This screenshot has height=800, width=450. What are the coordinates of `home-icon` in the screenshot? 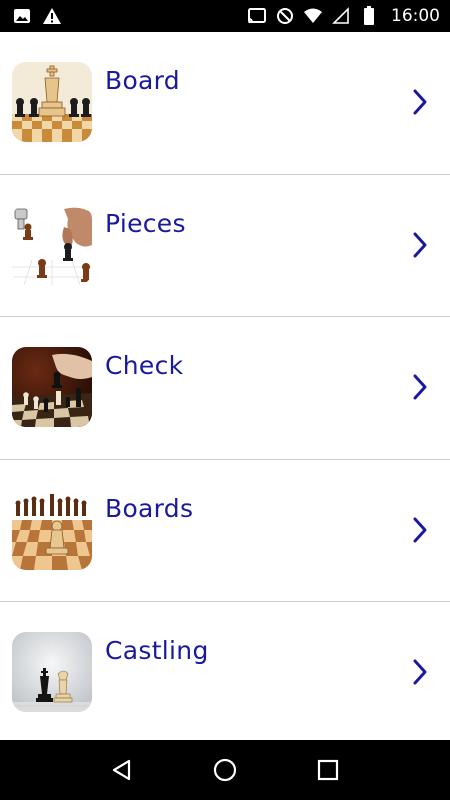 It's located at (225, 770).